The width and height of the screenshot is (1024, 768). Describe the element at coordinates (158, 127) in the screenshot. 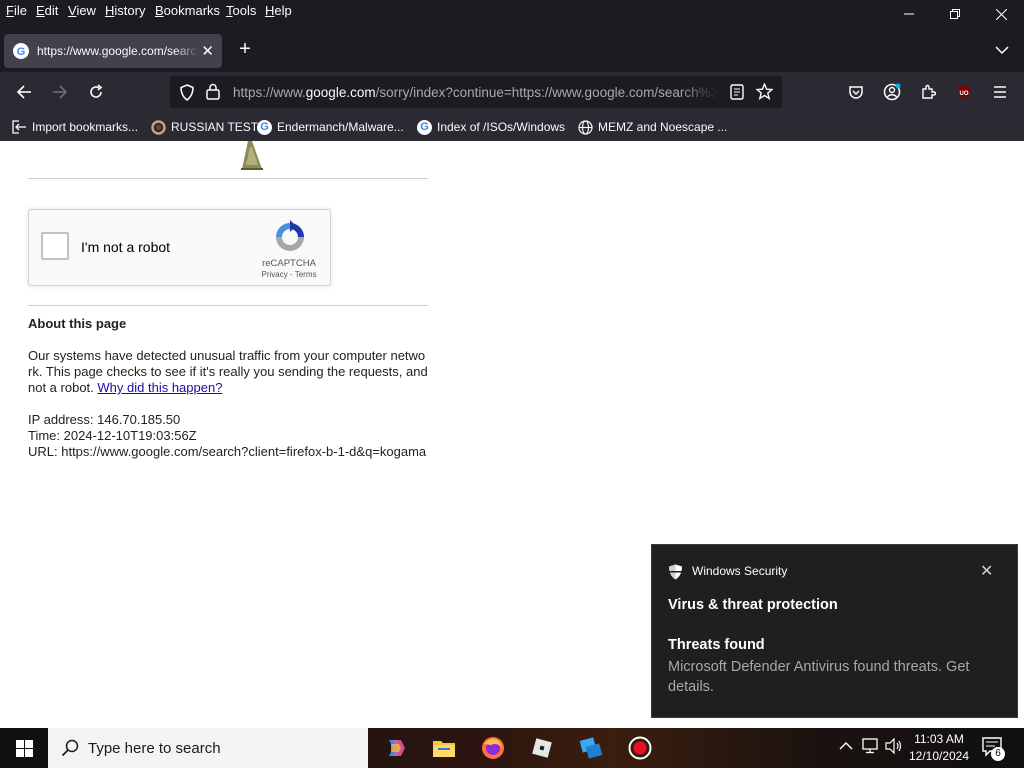

I see `site-favicon-icon` at that location.